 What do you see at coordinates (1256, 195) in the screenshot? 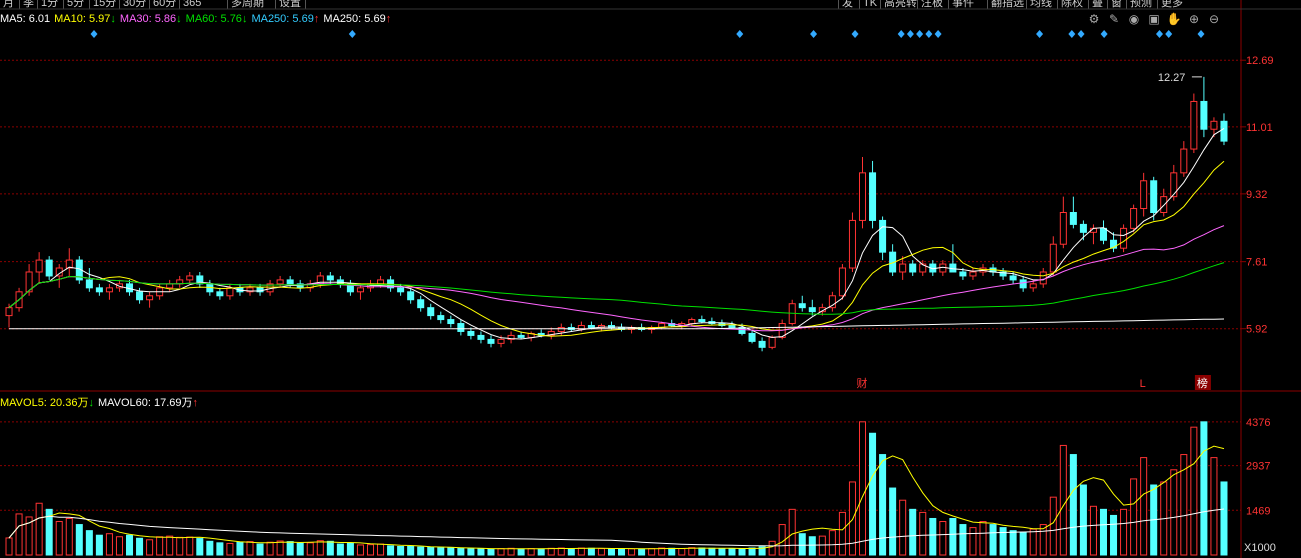
I see `price-tick-label: 9.32` at bounding box center [1256, 195].